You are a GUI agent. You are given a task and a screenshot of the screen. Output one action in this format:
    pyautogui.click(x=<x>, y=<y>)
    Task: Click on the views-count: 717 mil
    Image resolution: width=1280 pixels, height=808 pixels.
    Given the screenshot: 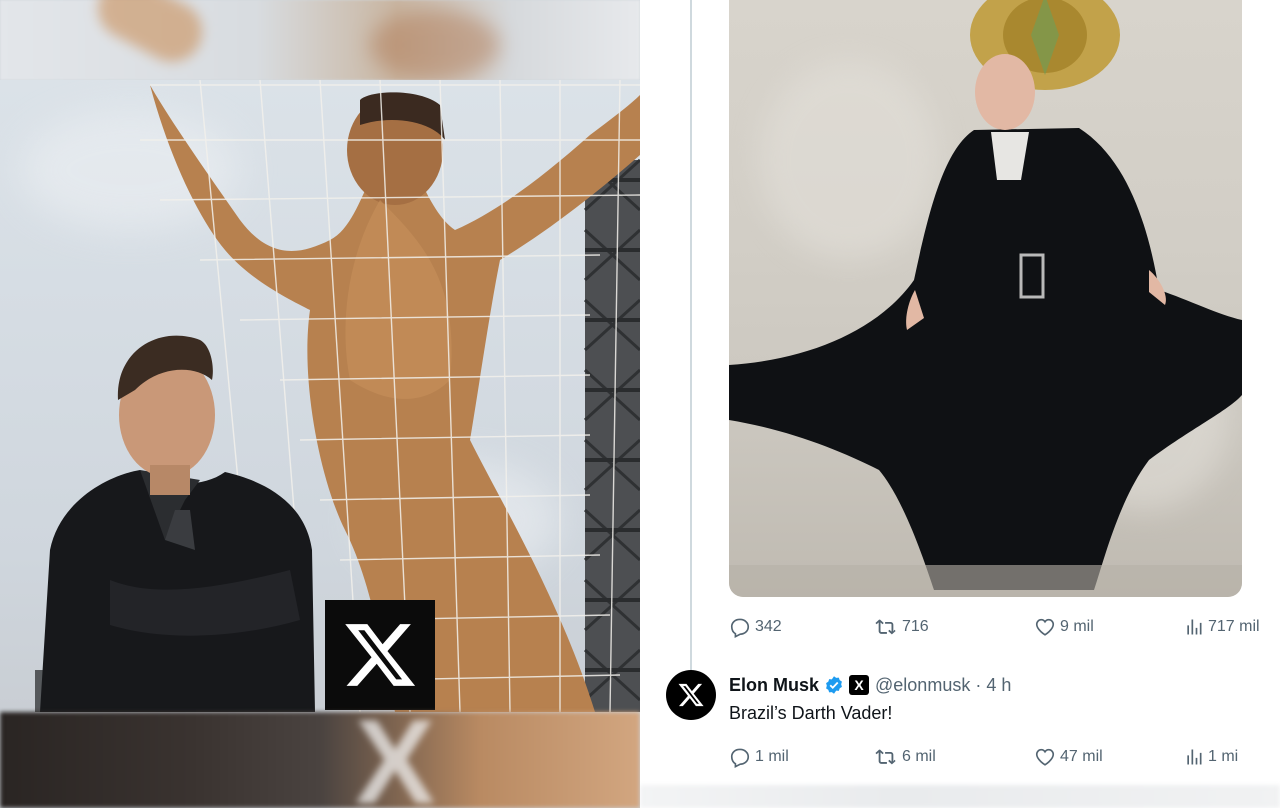 What is the action you would take?
    pyautogui.click(x=1234, y=626)
    